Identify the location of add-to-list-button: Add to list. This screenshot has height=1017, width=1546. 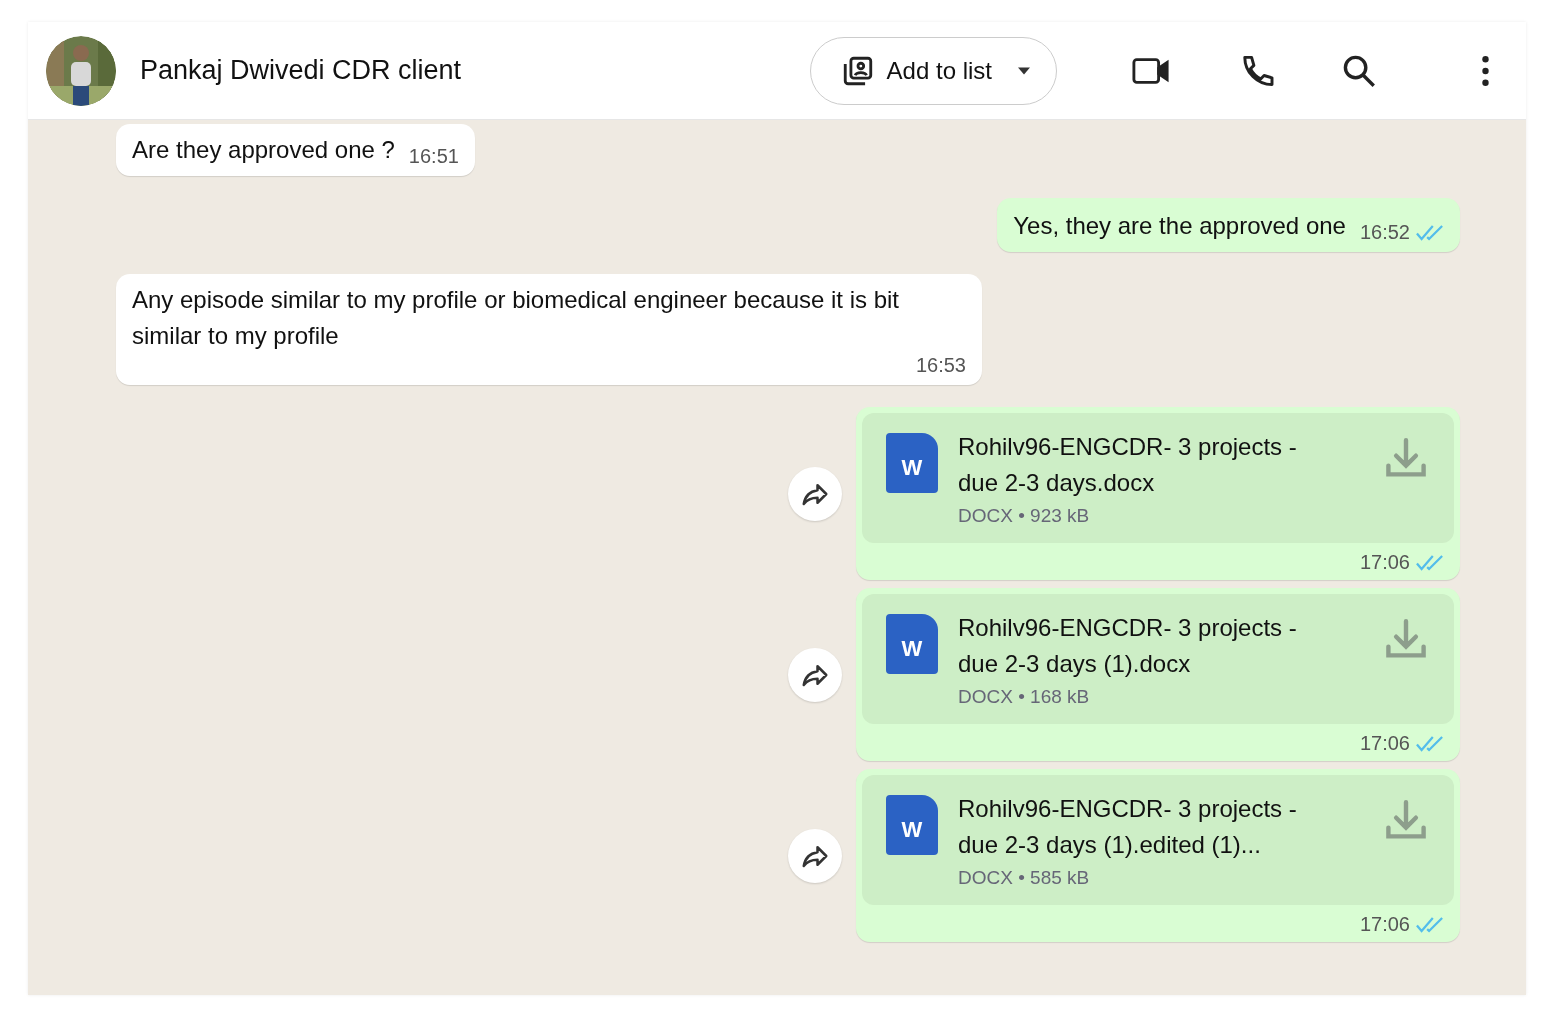
(933, 70).